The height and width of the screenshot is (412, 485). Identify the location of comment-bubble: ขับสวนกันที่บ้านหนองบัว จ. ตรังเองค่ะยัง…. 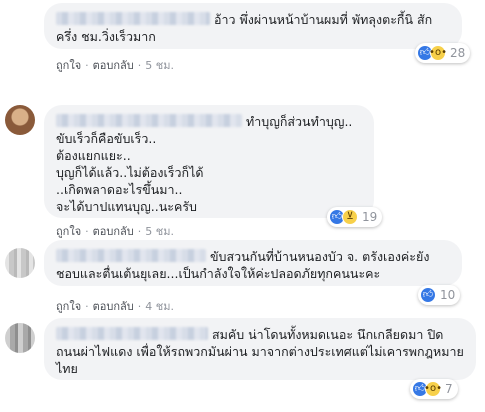
(253, 263).